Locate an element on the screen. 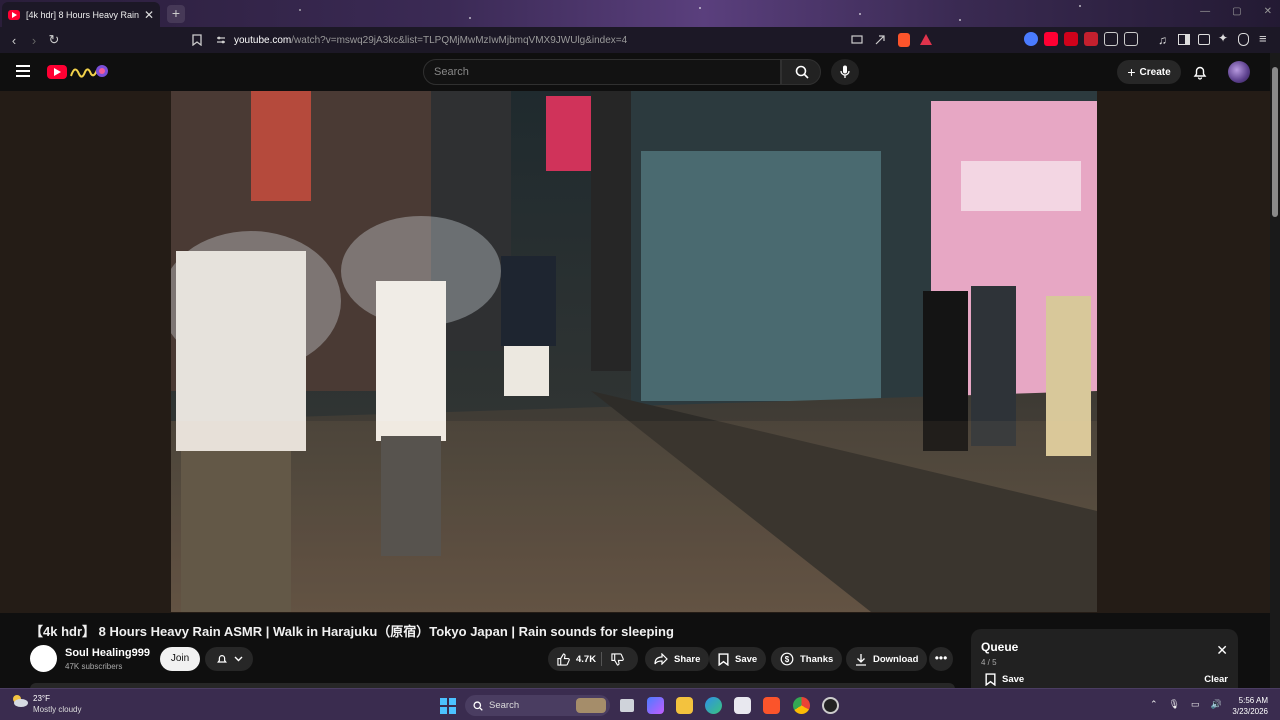  like-divider is located at coordinates (601, 659).